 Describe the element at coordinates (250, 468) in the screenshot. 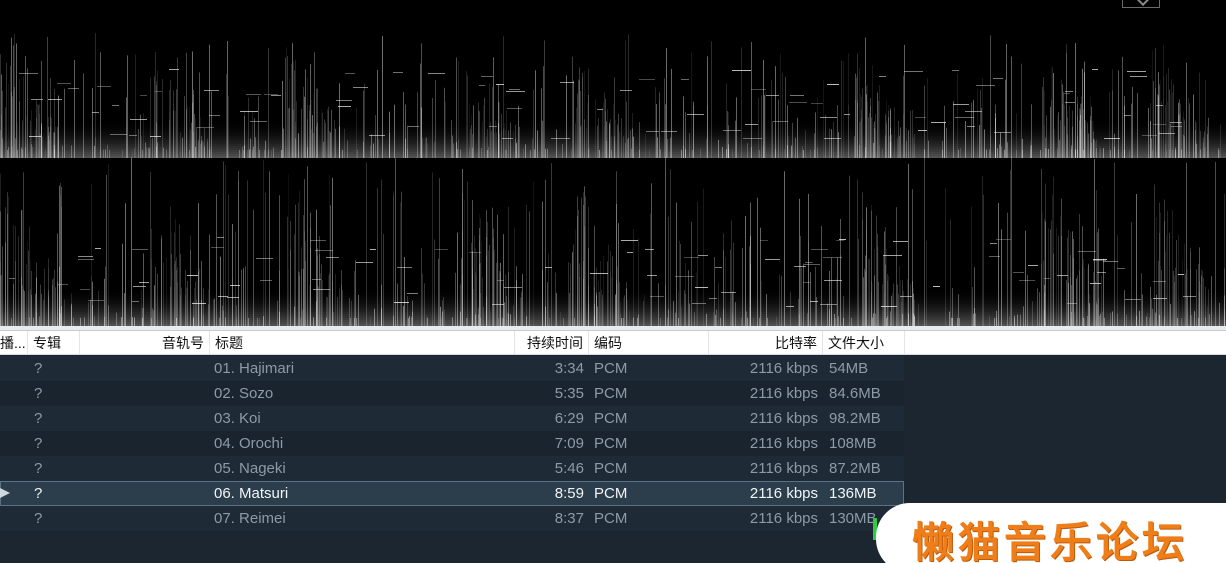

I see `track-title: 05. Nageki` at that location.